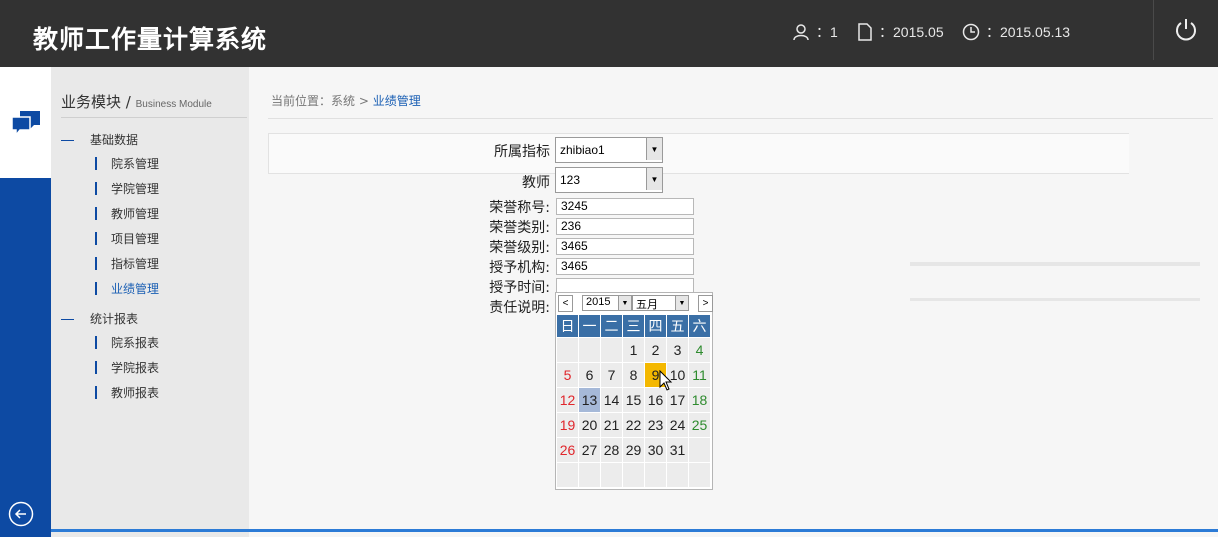 This screenshot has height=537, width=1218. I want to click on sidebar-item-college: 学院管理, so click(127, 188).